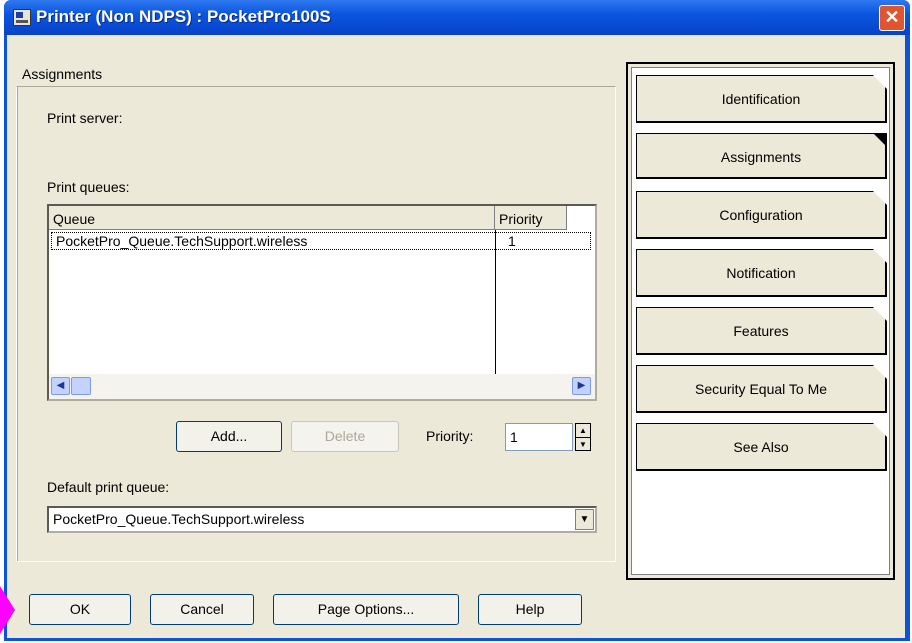 The height and width of the screenshot is (643, 912). I want to click on column-divider, so click(495, 302).